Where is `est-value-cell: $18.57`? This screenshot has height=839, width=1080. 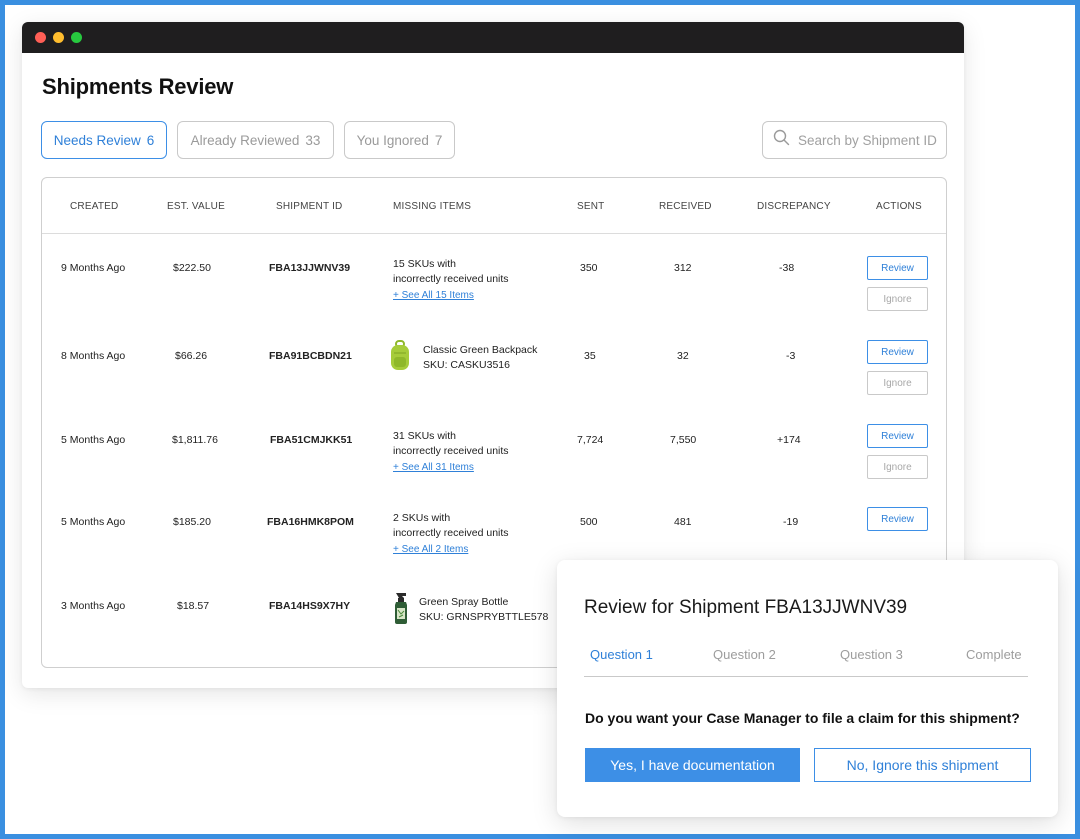
est-value-cell: $18.57 is located at coordinates (193, 606).